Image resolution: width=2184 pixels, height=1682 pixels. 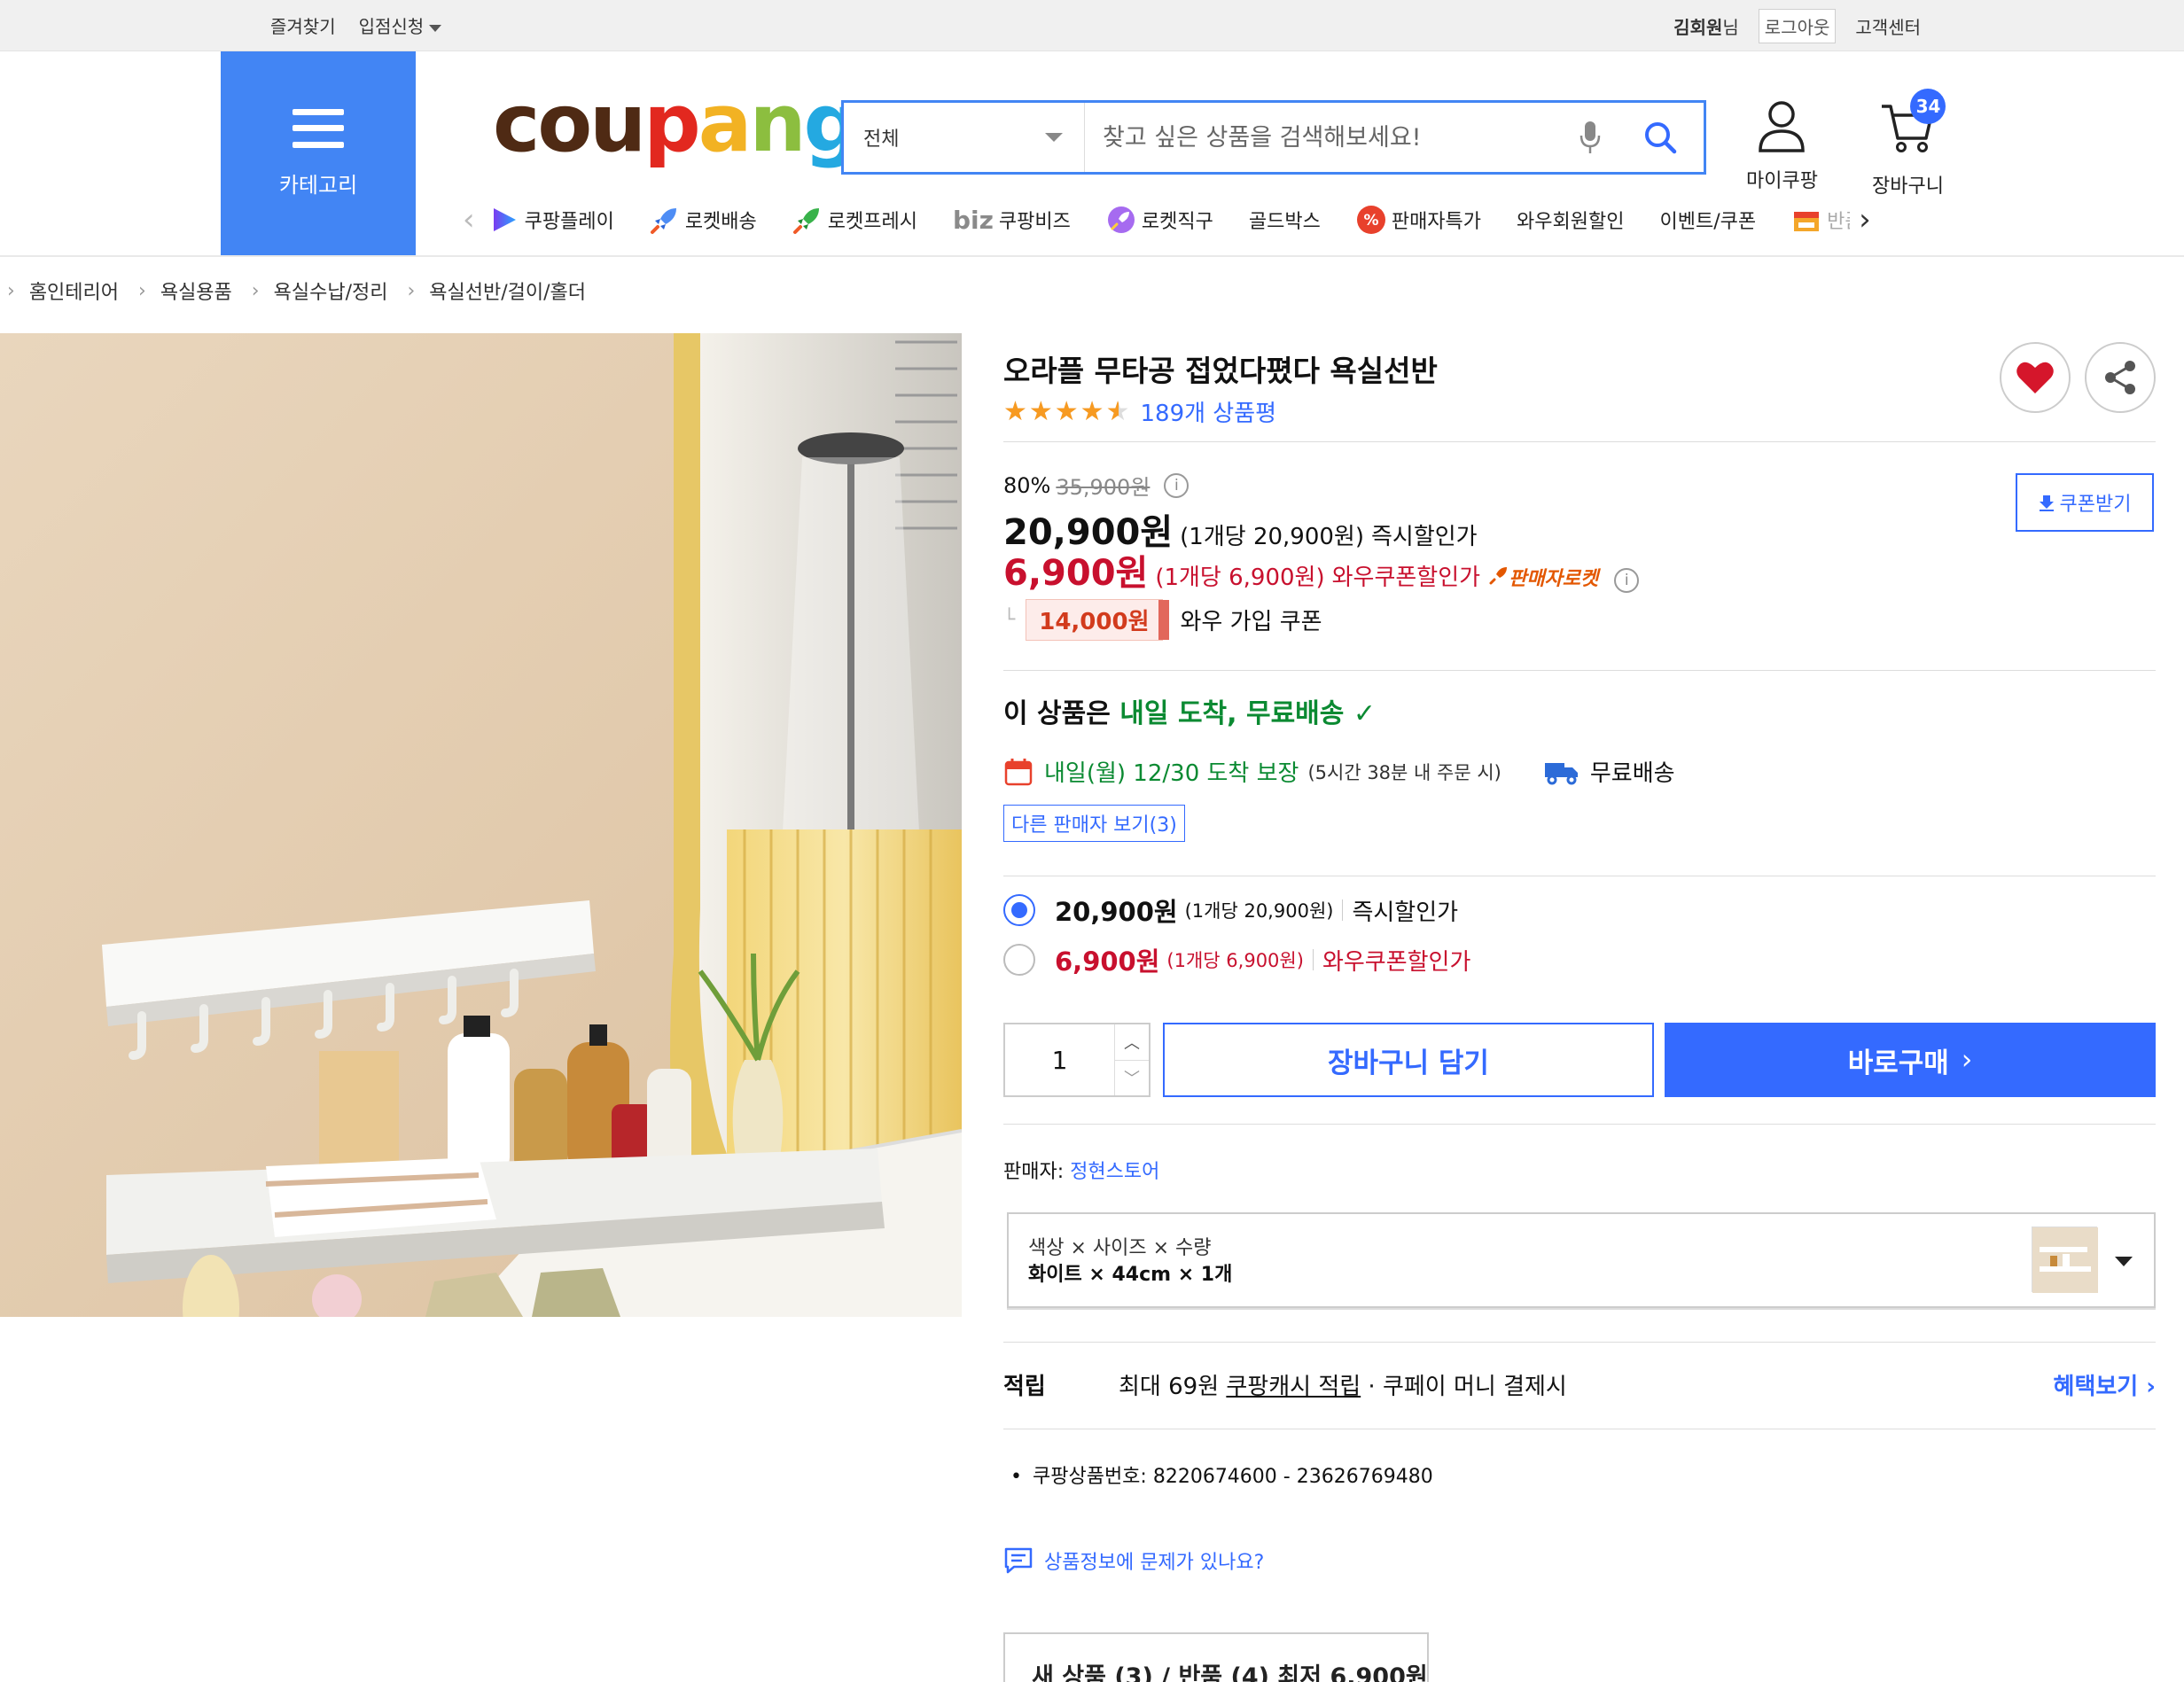 I want to click on radio-selected, so click(x=1019, y=910).